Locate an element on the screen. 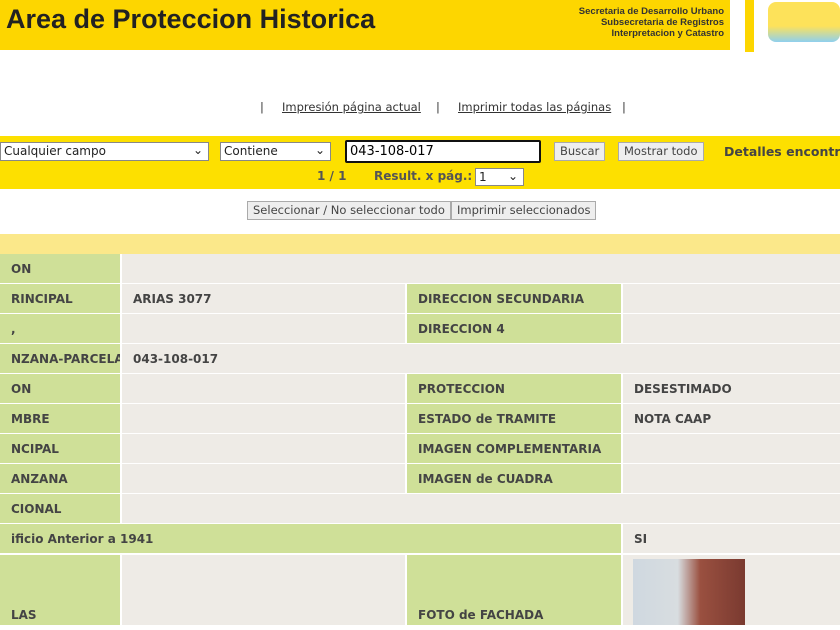 This screenshot has width=840, height=630. field-label: NZANA-PARCELA is located at coordinates (60, 358).